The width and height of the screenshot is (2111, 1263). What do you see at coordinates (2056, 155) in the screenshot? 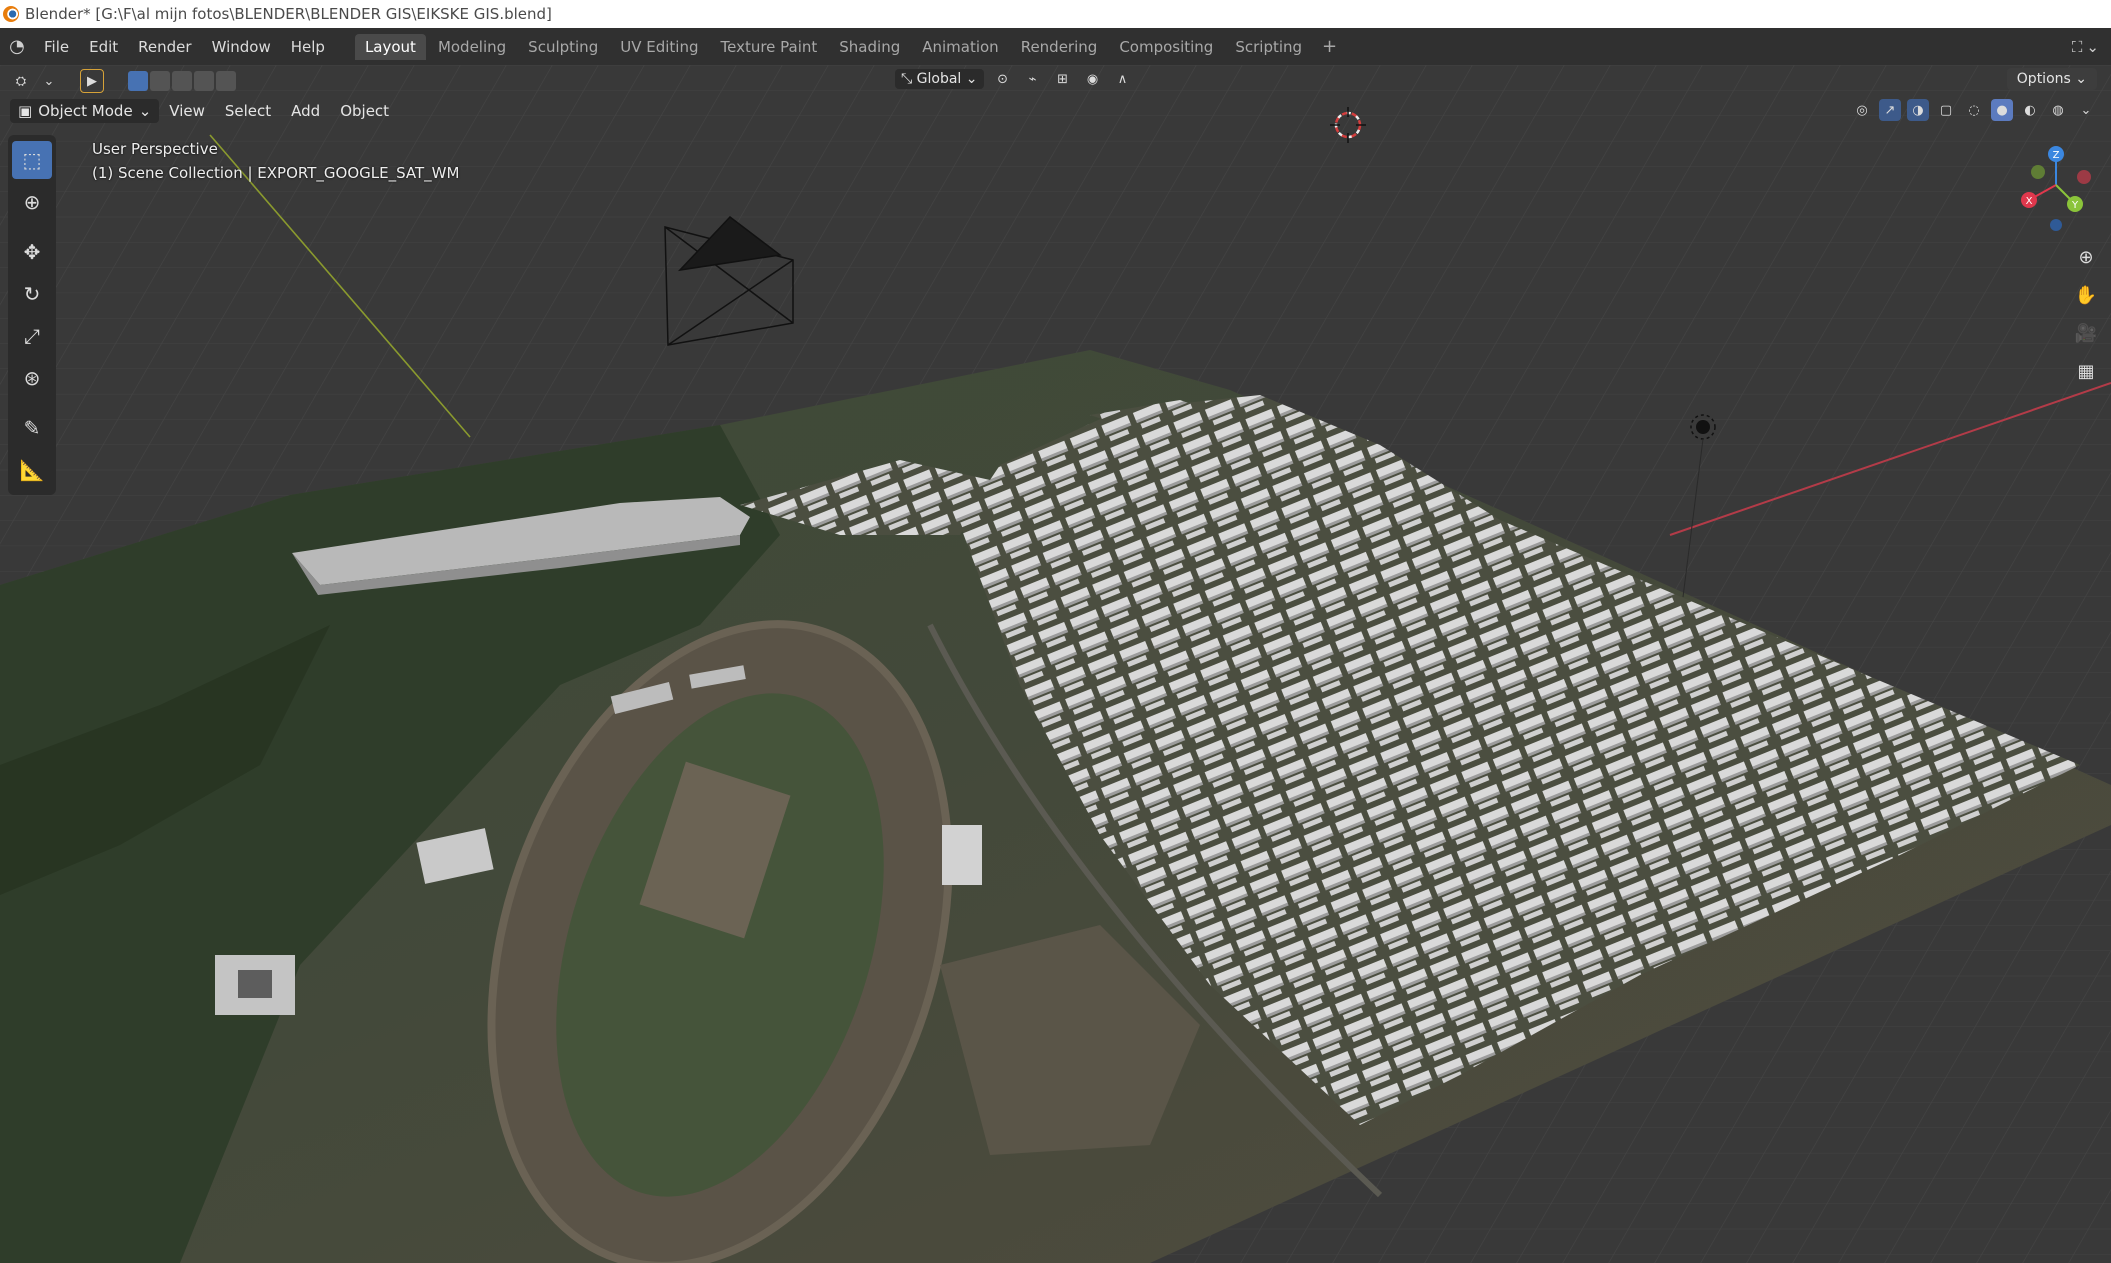
I see `z-axis-label: Z` at bounding box center [2056, 155].